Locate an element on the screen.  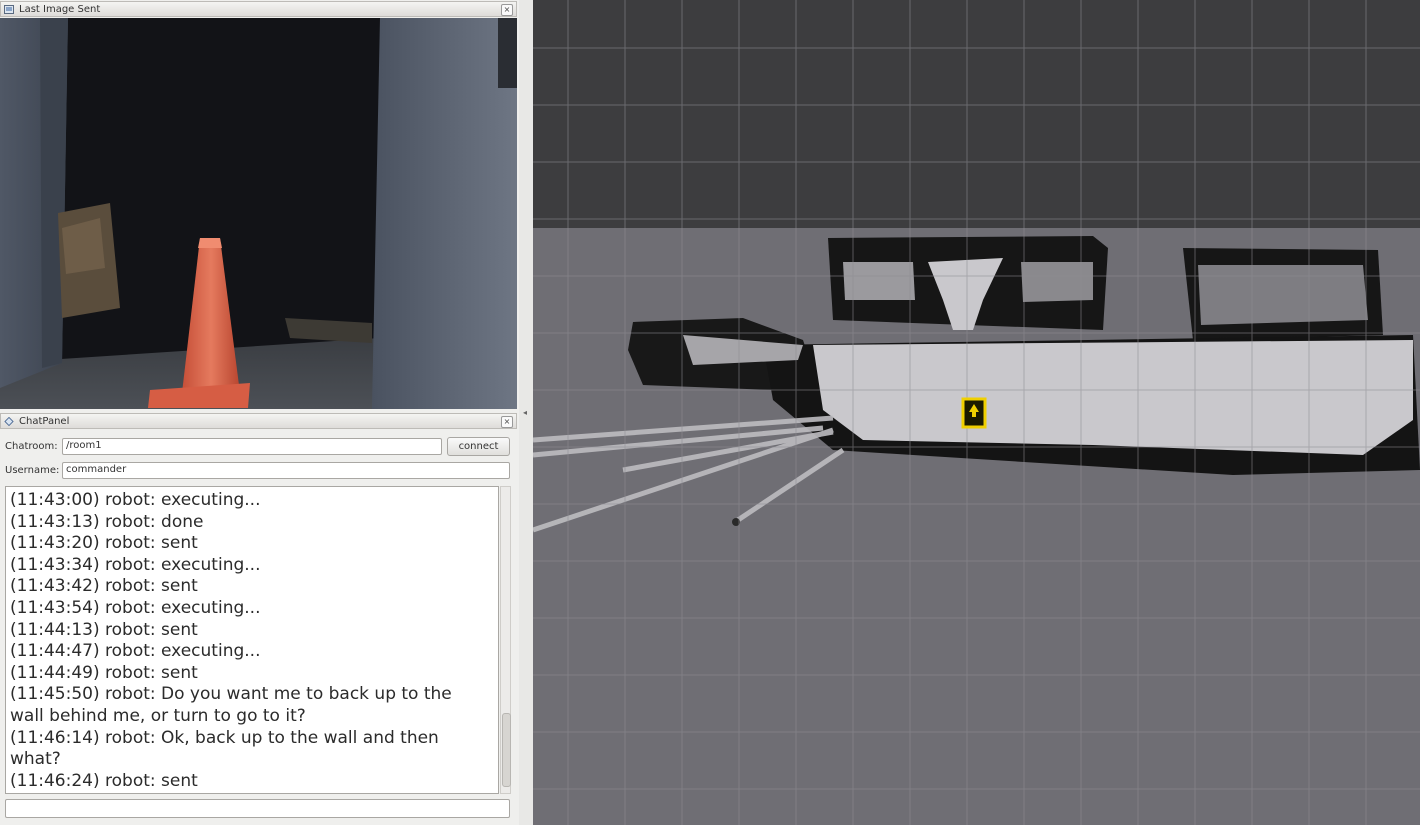
message-input is located at coordinates (257, 808).